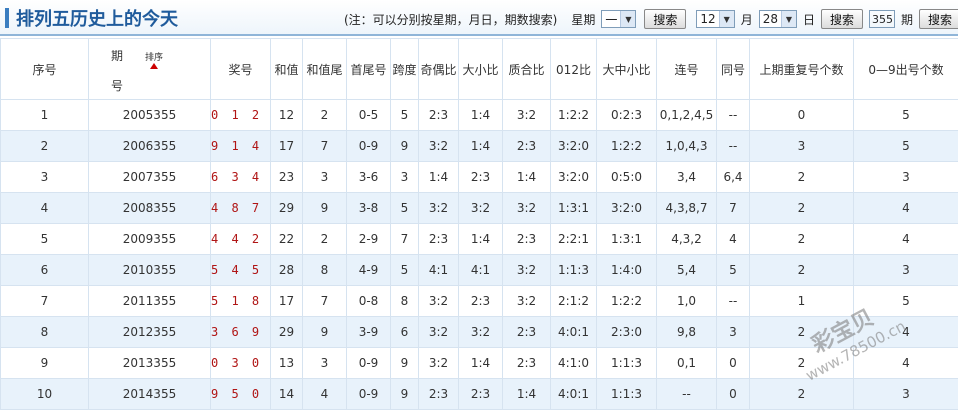 The width and height of the screenshot is (958, 420). What do you see at coordinates (241, 69) in the screenshot?
I see `col-number: 奖号` at bounding box center [241, 69].